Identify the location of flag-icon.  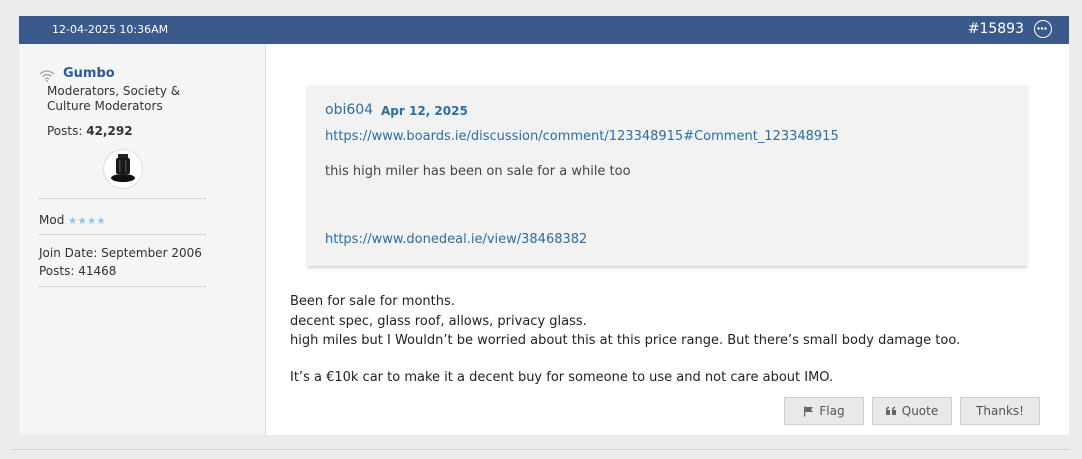
(809, 411).